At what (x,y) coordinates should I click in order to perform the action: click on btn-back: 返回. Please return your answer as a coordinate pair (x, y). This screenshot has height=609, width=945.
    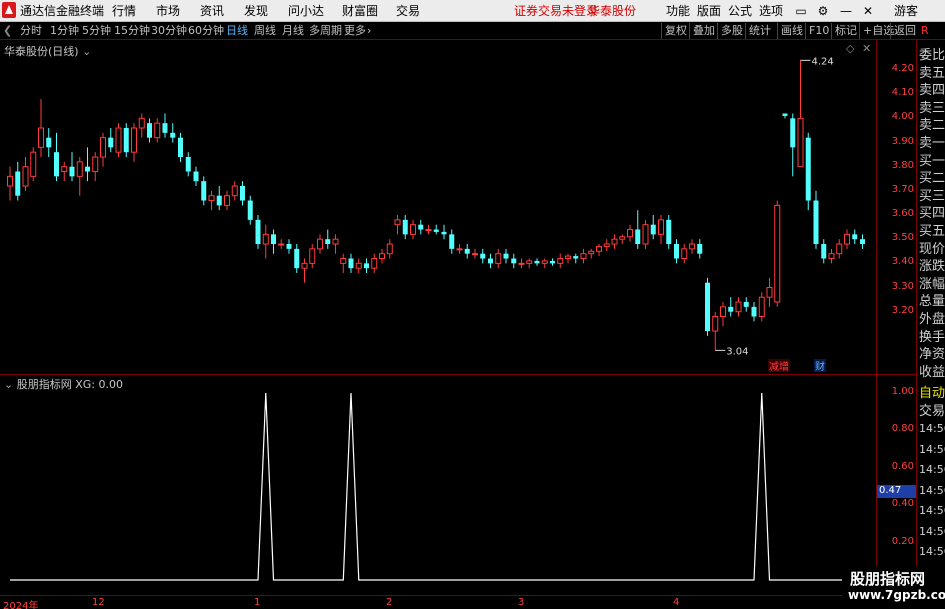
    Looking at the image, I should click on (904, 31).